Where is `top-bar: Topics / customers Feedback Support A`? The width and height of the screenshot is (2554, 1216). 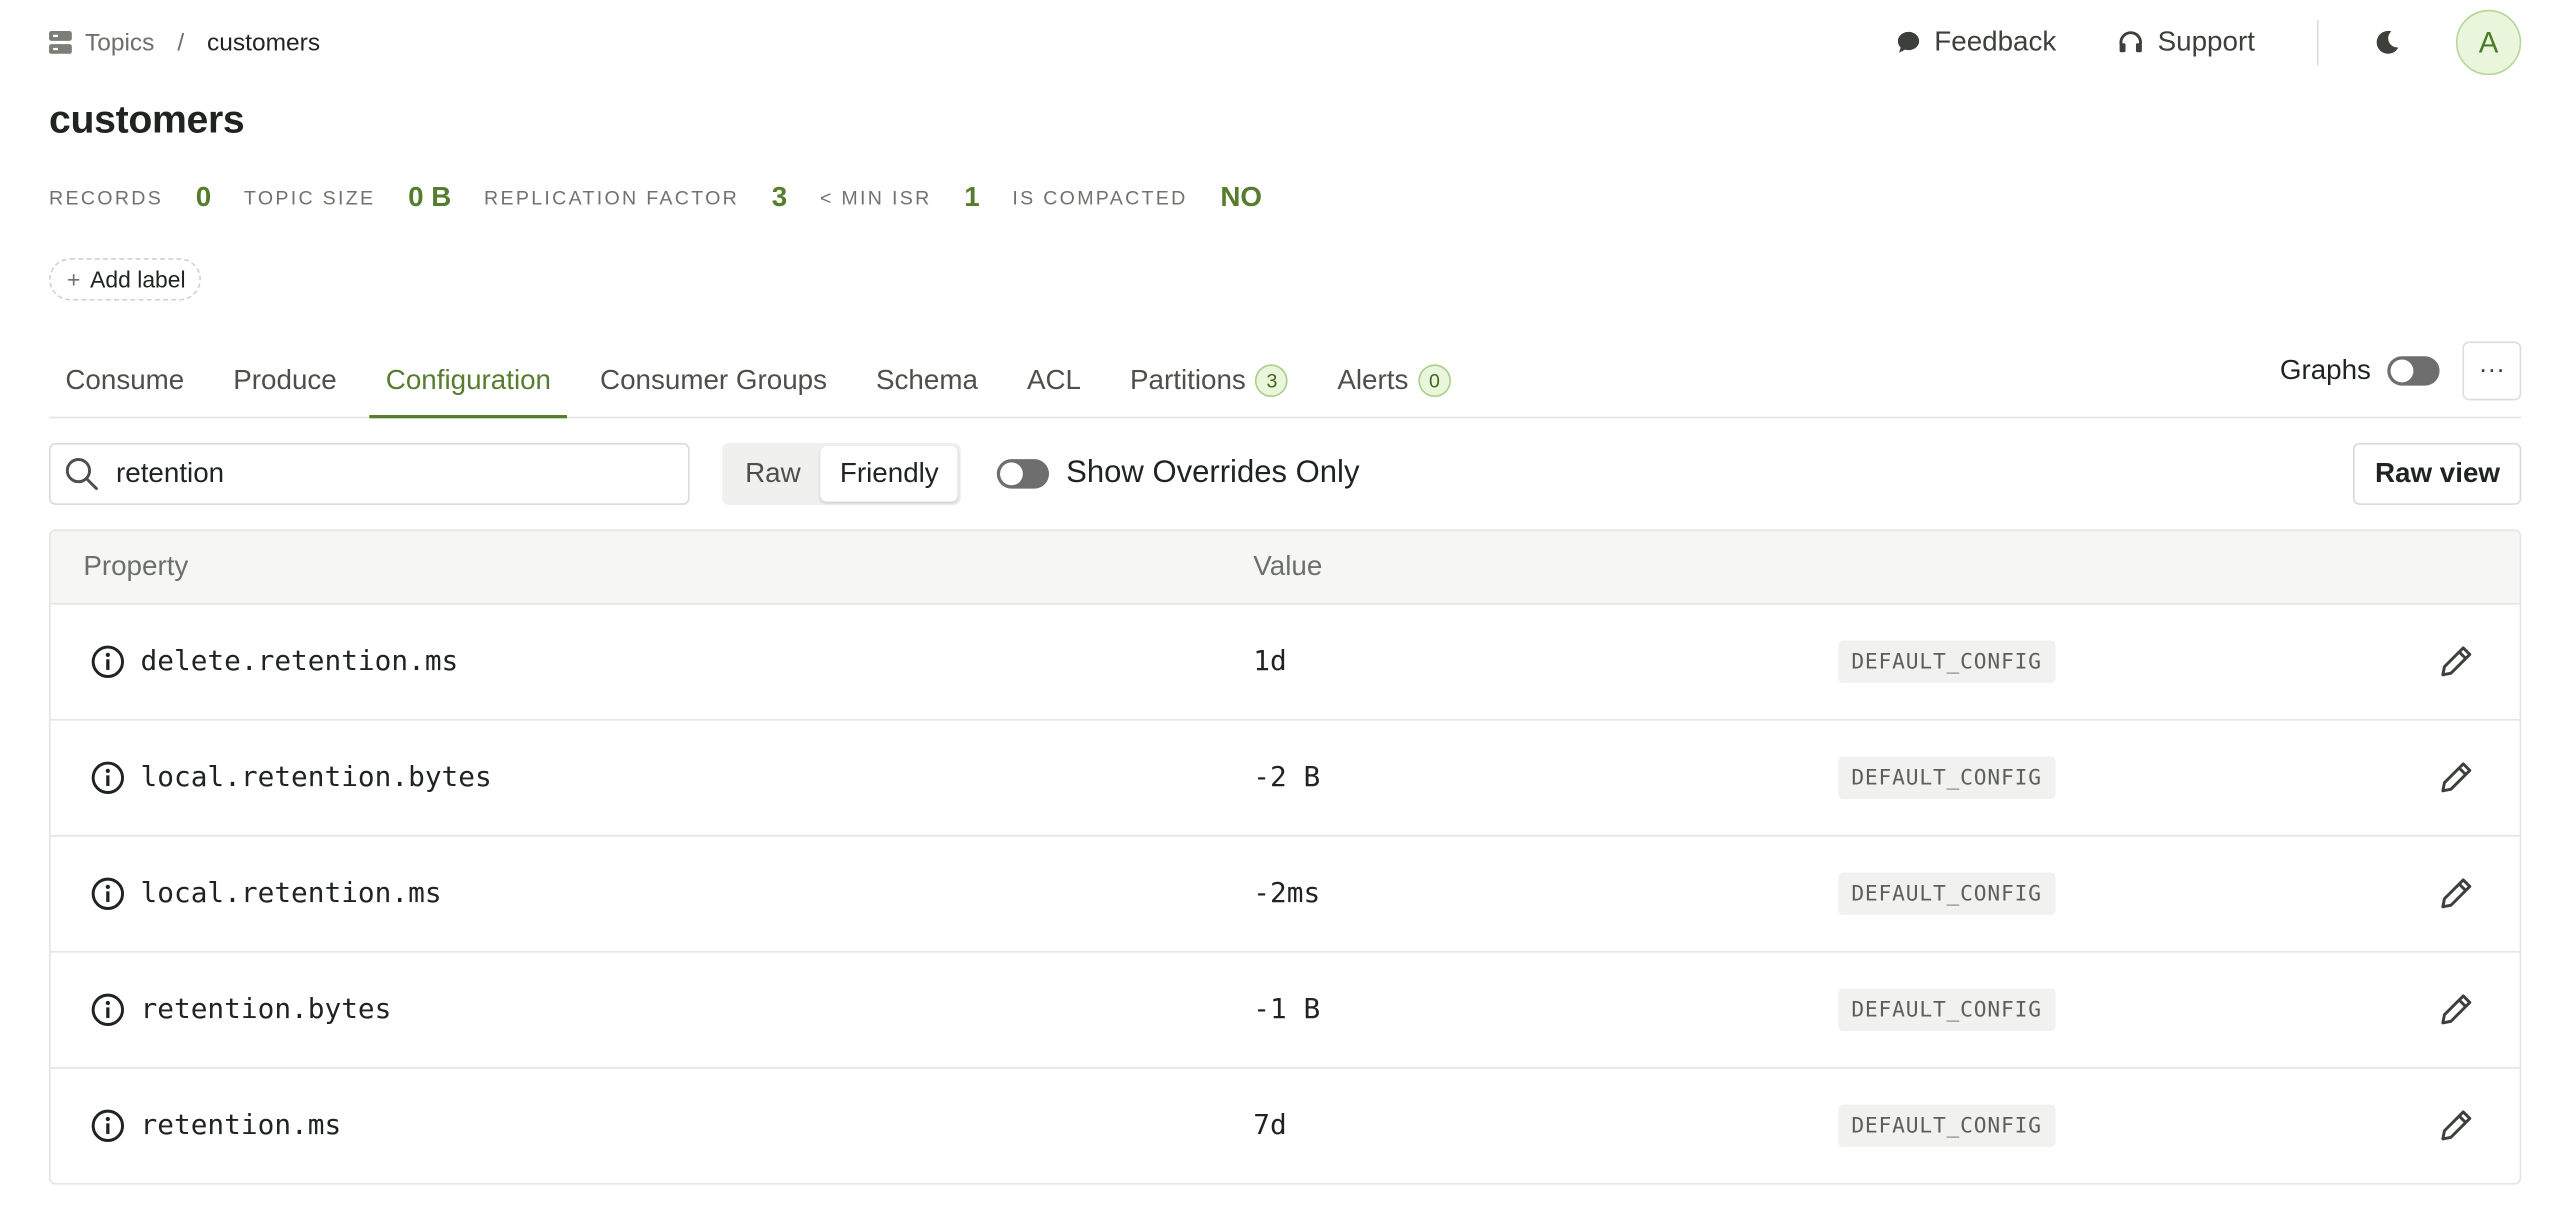 top-bar: Topics / customers Feedback Support A is located at coordinates (1285, 42).